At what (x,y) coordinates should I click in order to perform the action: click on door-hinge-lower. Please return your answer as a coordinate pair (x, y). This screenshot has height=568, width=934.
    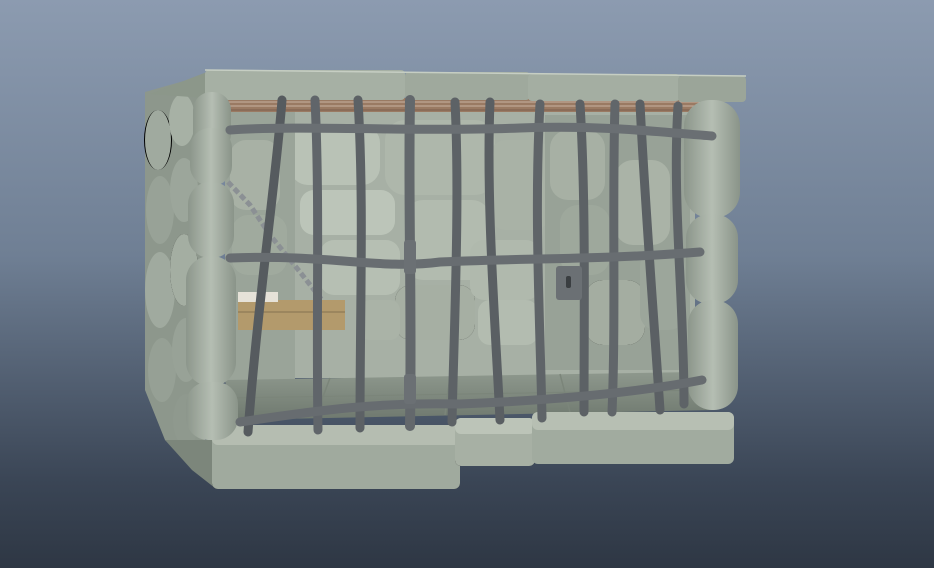
    Looking at the image, I should click on (410, 389).